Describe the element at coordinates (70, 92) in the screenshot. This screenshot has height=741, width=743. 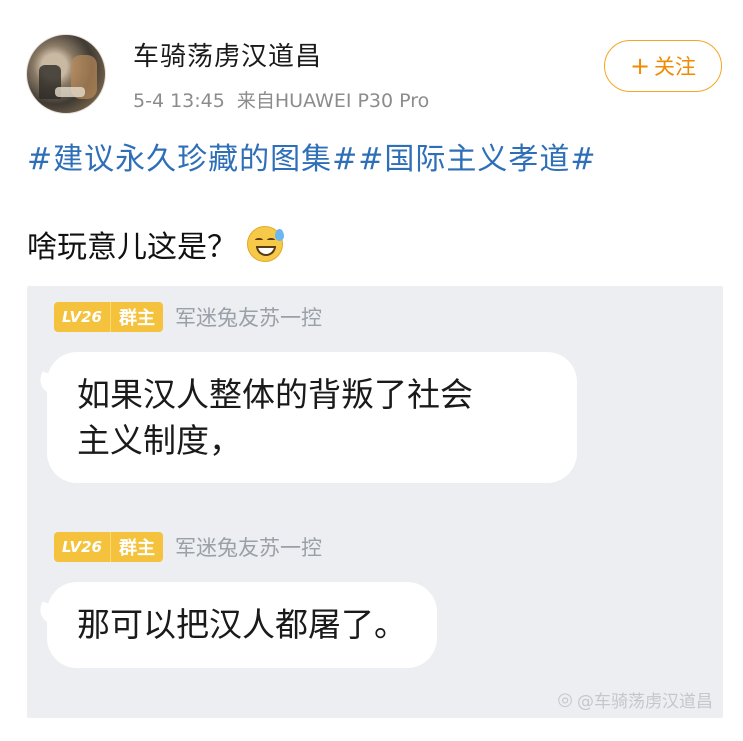
I see `avatar-image-part` at that location.